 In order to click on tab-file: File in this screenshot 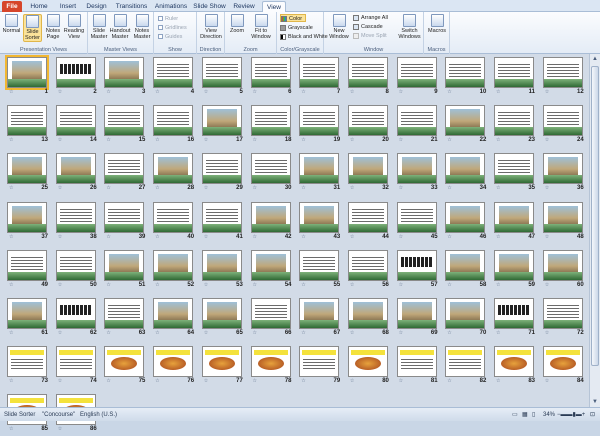, I will do `click(12, 6)`.